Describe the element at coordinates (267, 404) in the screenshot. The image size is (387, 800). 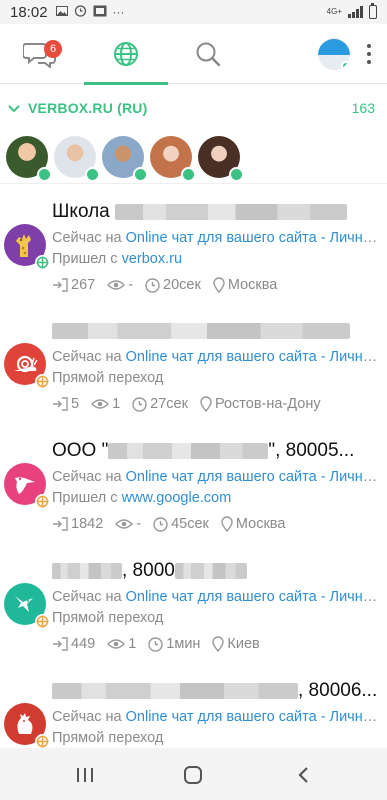
I see `visitor-city: Ростов-на-Дону` at that location.